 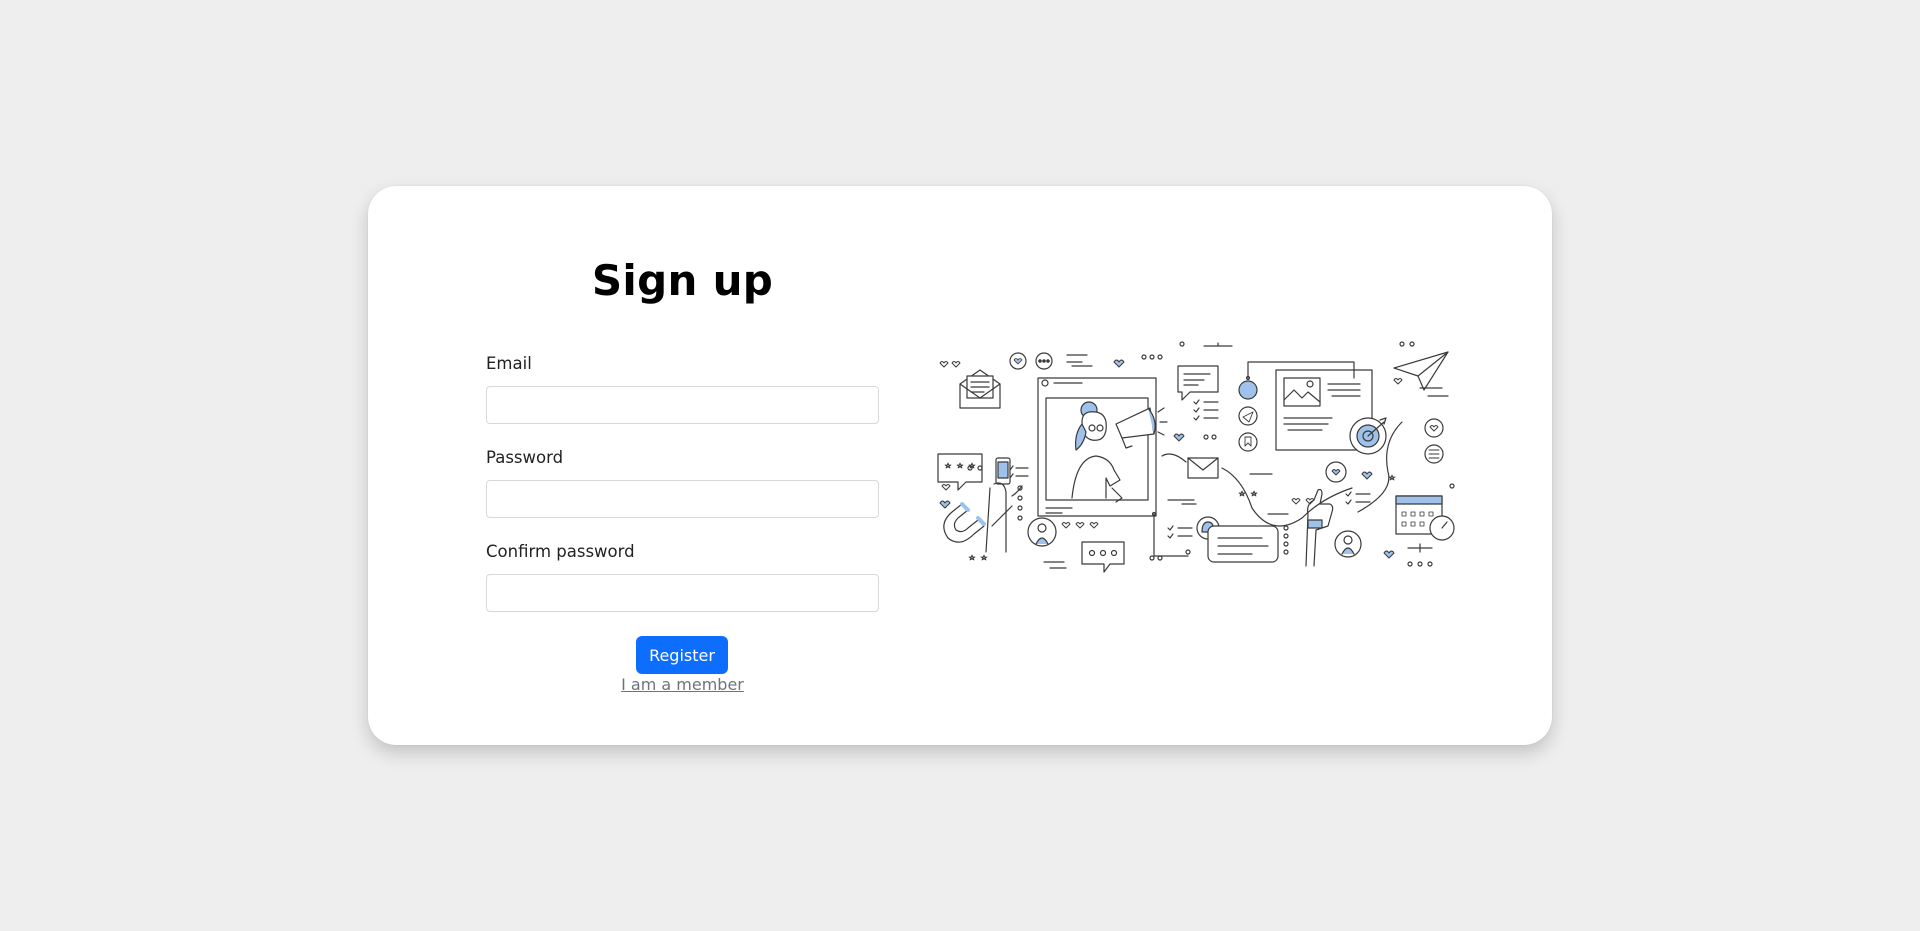 I want to click on envelope-icon, so click(x=980, y=389).